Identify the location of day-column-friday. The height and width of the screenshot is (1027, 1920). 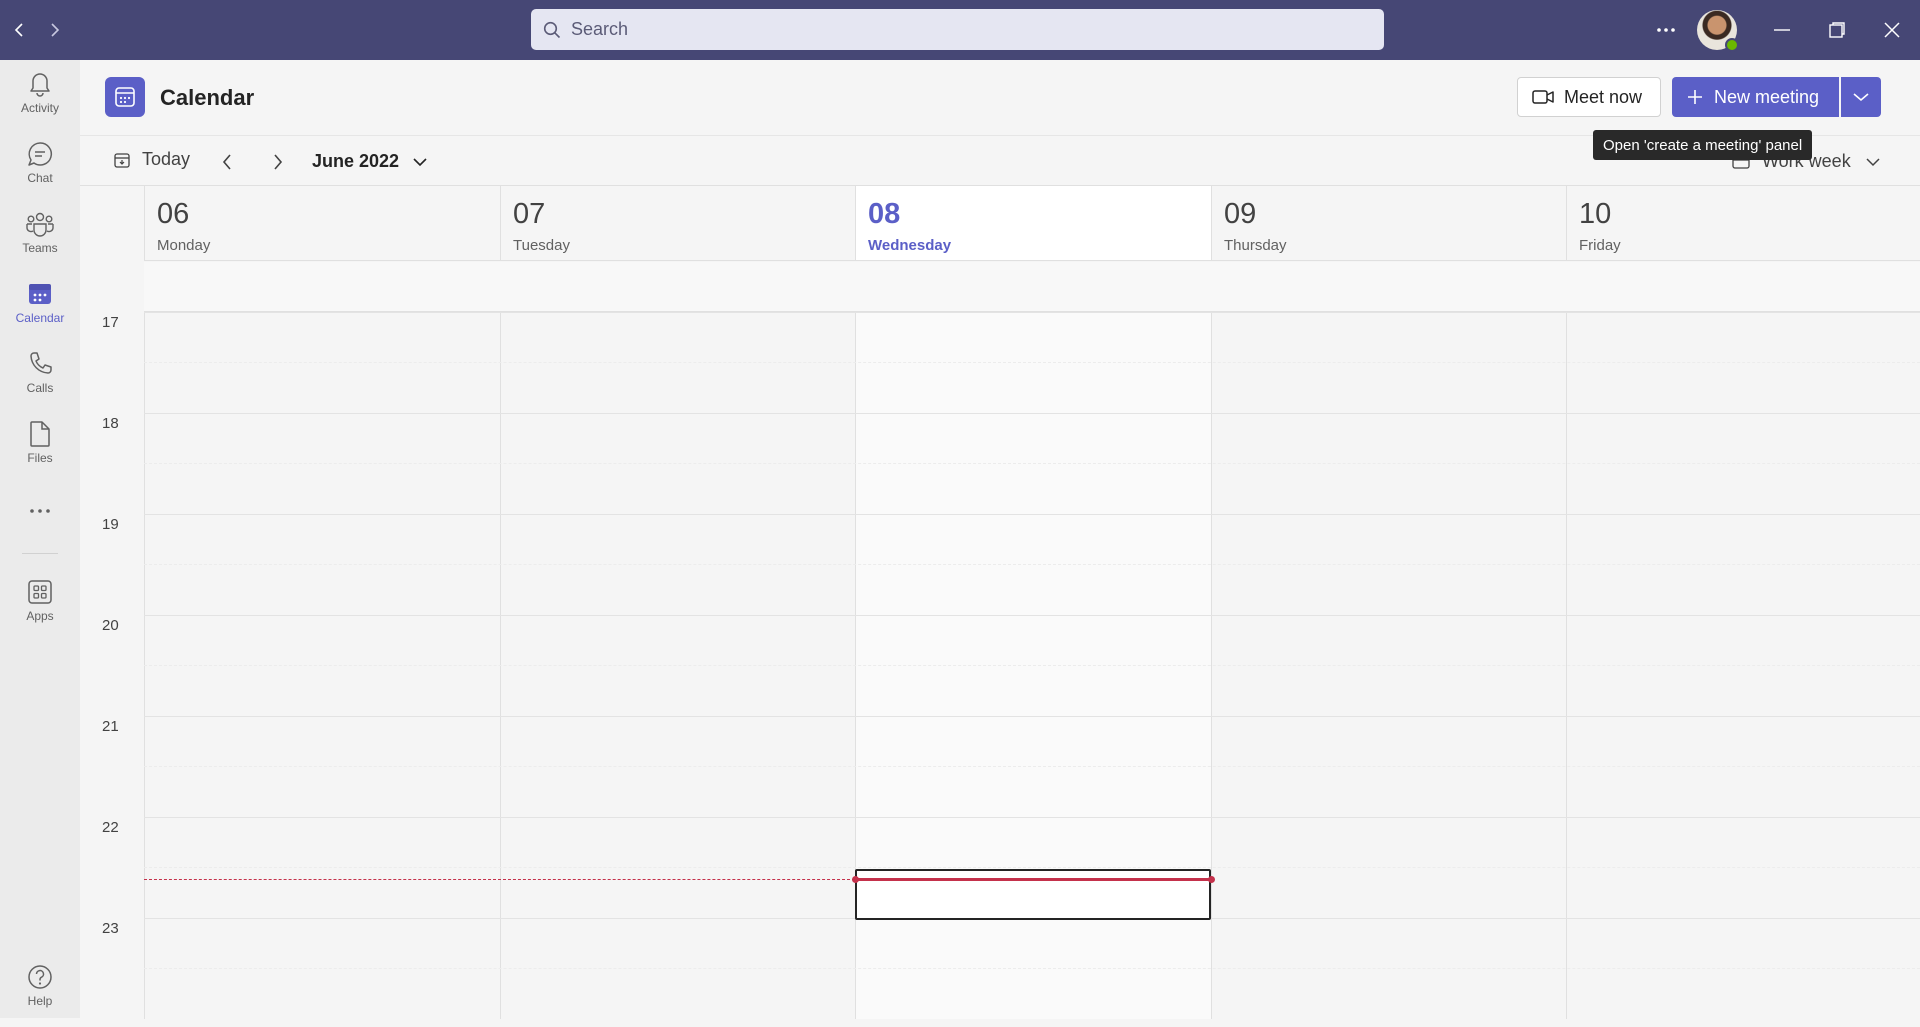
(1743, 640).